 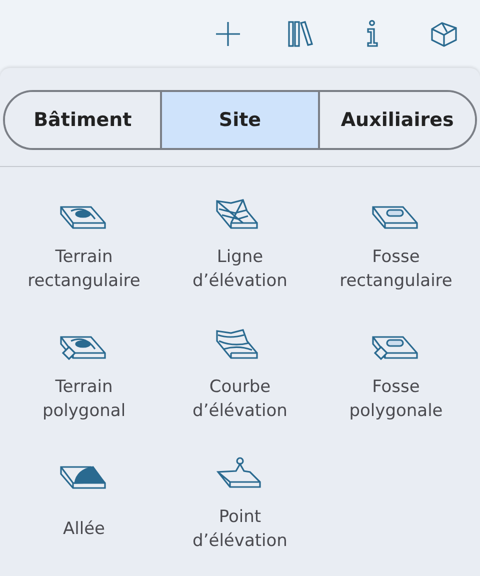 I want to click on segment-tab: Site, so click(x=239, y=120).